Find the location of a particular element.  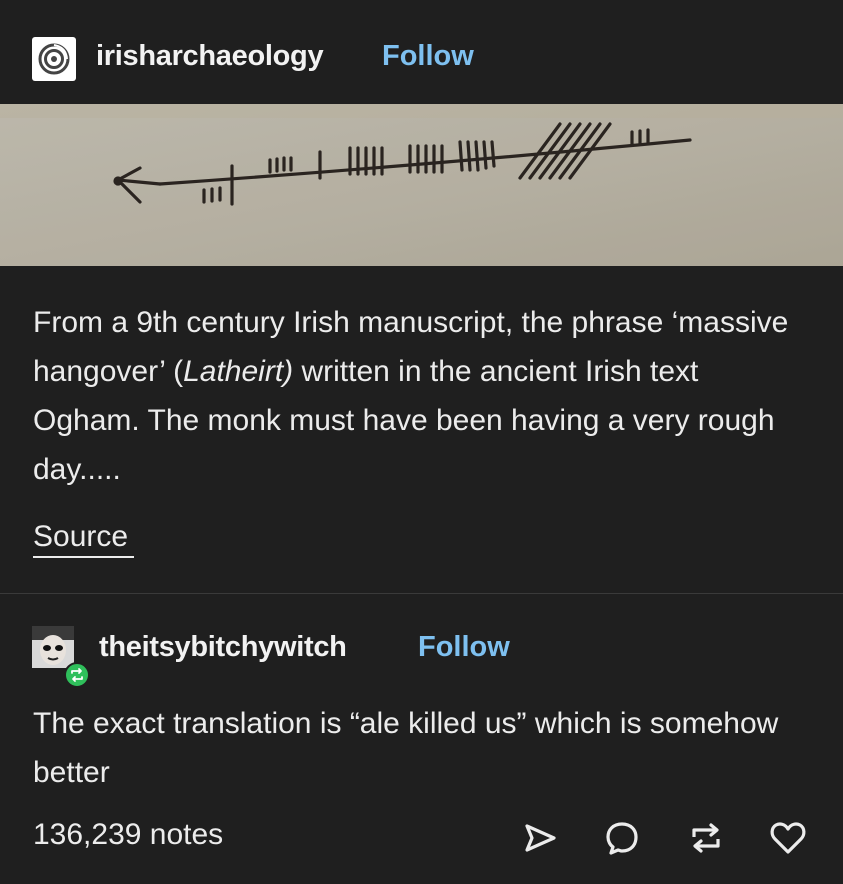

share-button is located at coordinates (540, 838).